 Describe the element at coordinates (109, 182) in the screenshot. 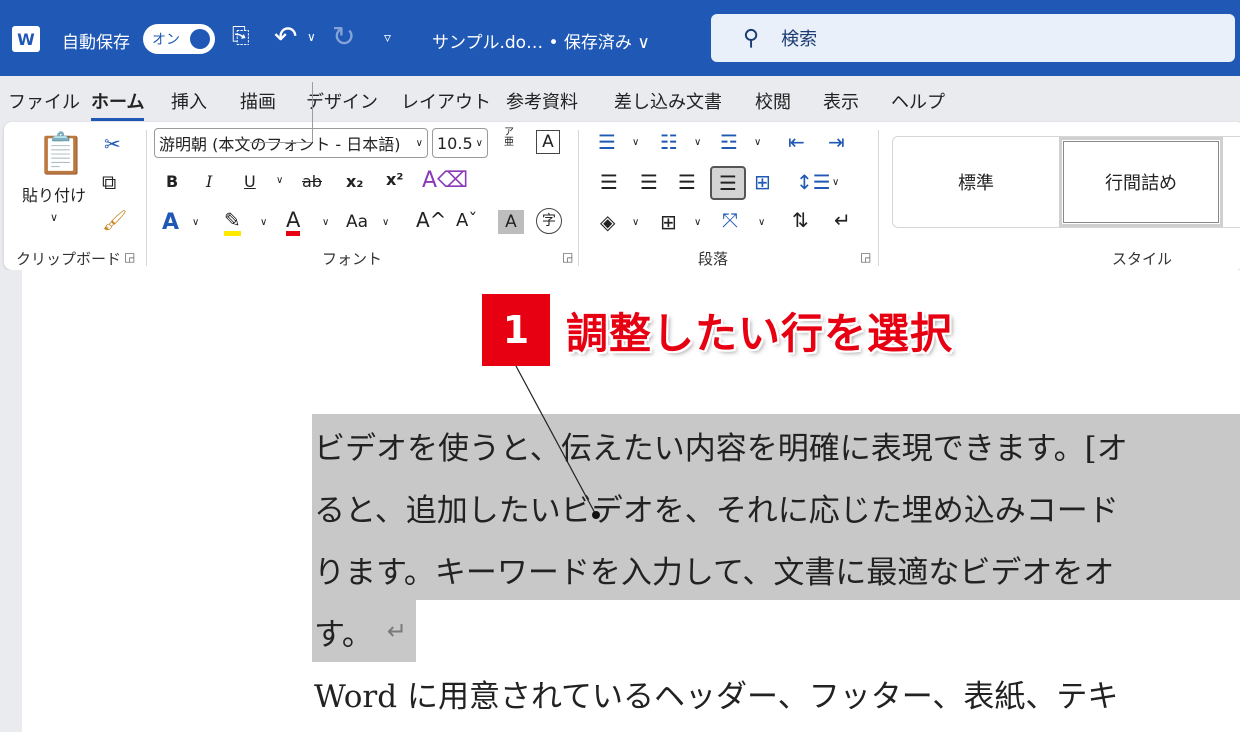

I see `copy-icon: ⧉` at that location.